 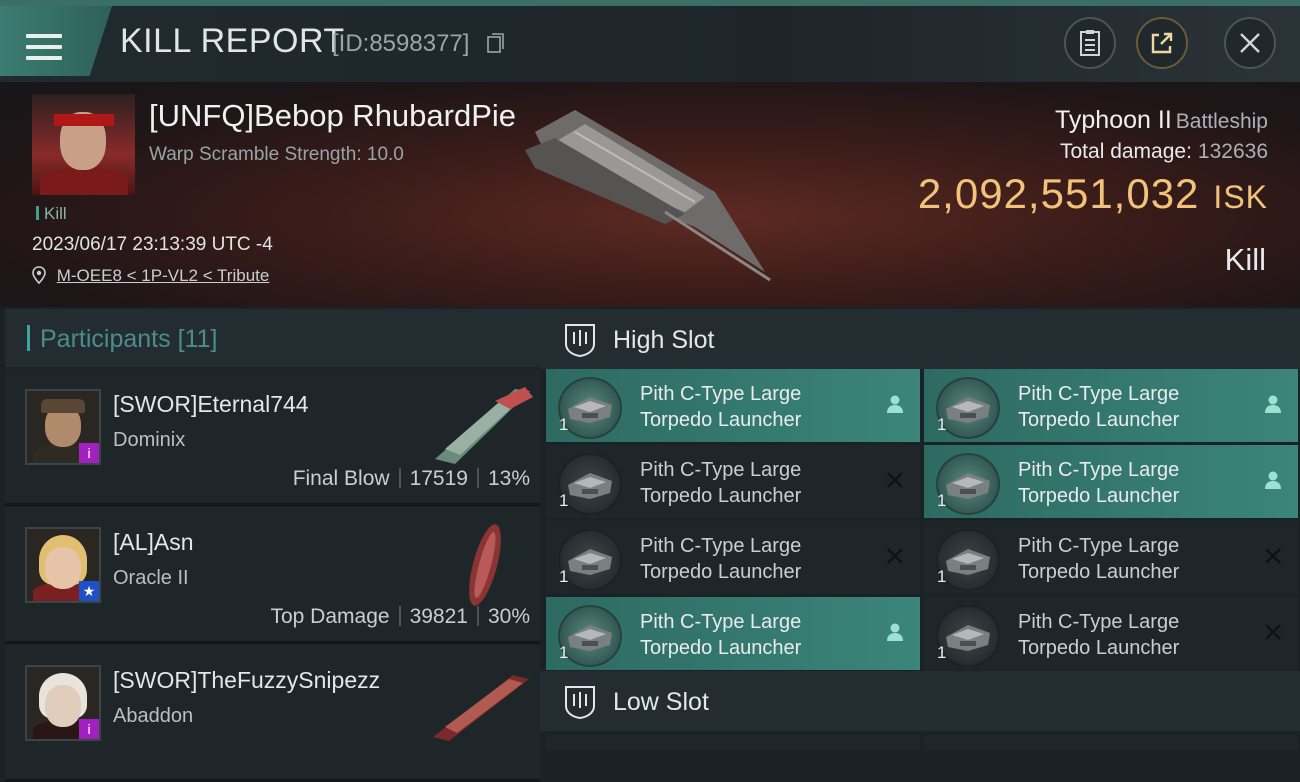 I want to click on high-slot-header: High Slot, so click(x=920, y=339).